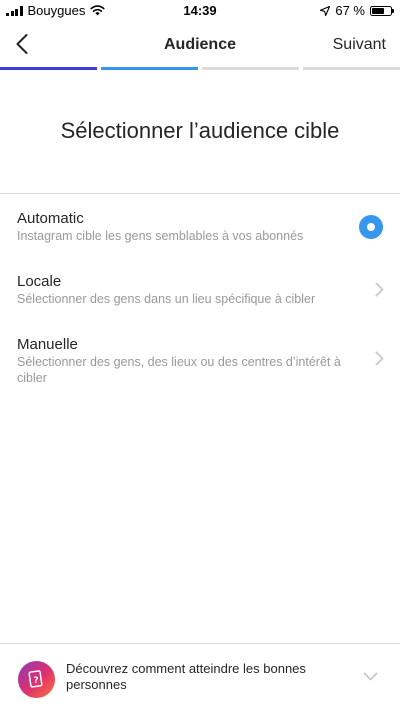 The height and width of the screenshot is (712, 400). What do you see at coordinates (200, 68) in the screenshot?
I see `step-progress-bar` at bounding box center [200, 68].